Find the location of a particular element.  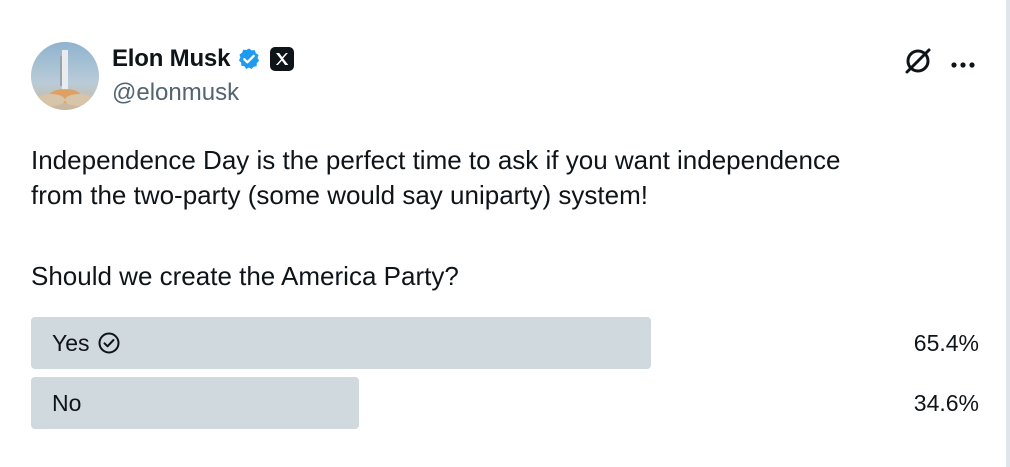

author-name-row: Elon Musk is located at coordinates (203, 59).